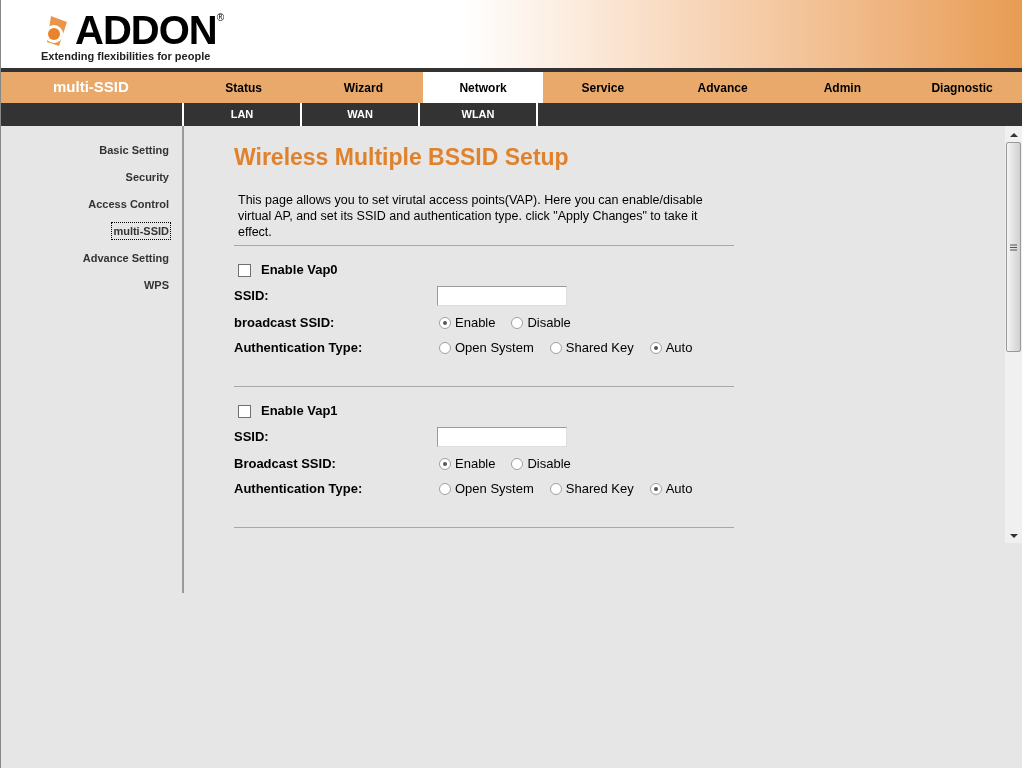  What do you see at coordinates (402, 157) in the screenshot?
I see `page-title: Wireless Multiple BSSID Setup` at bounding box center [402, 157].